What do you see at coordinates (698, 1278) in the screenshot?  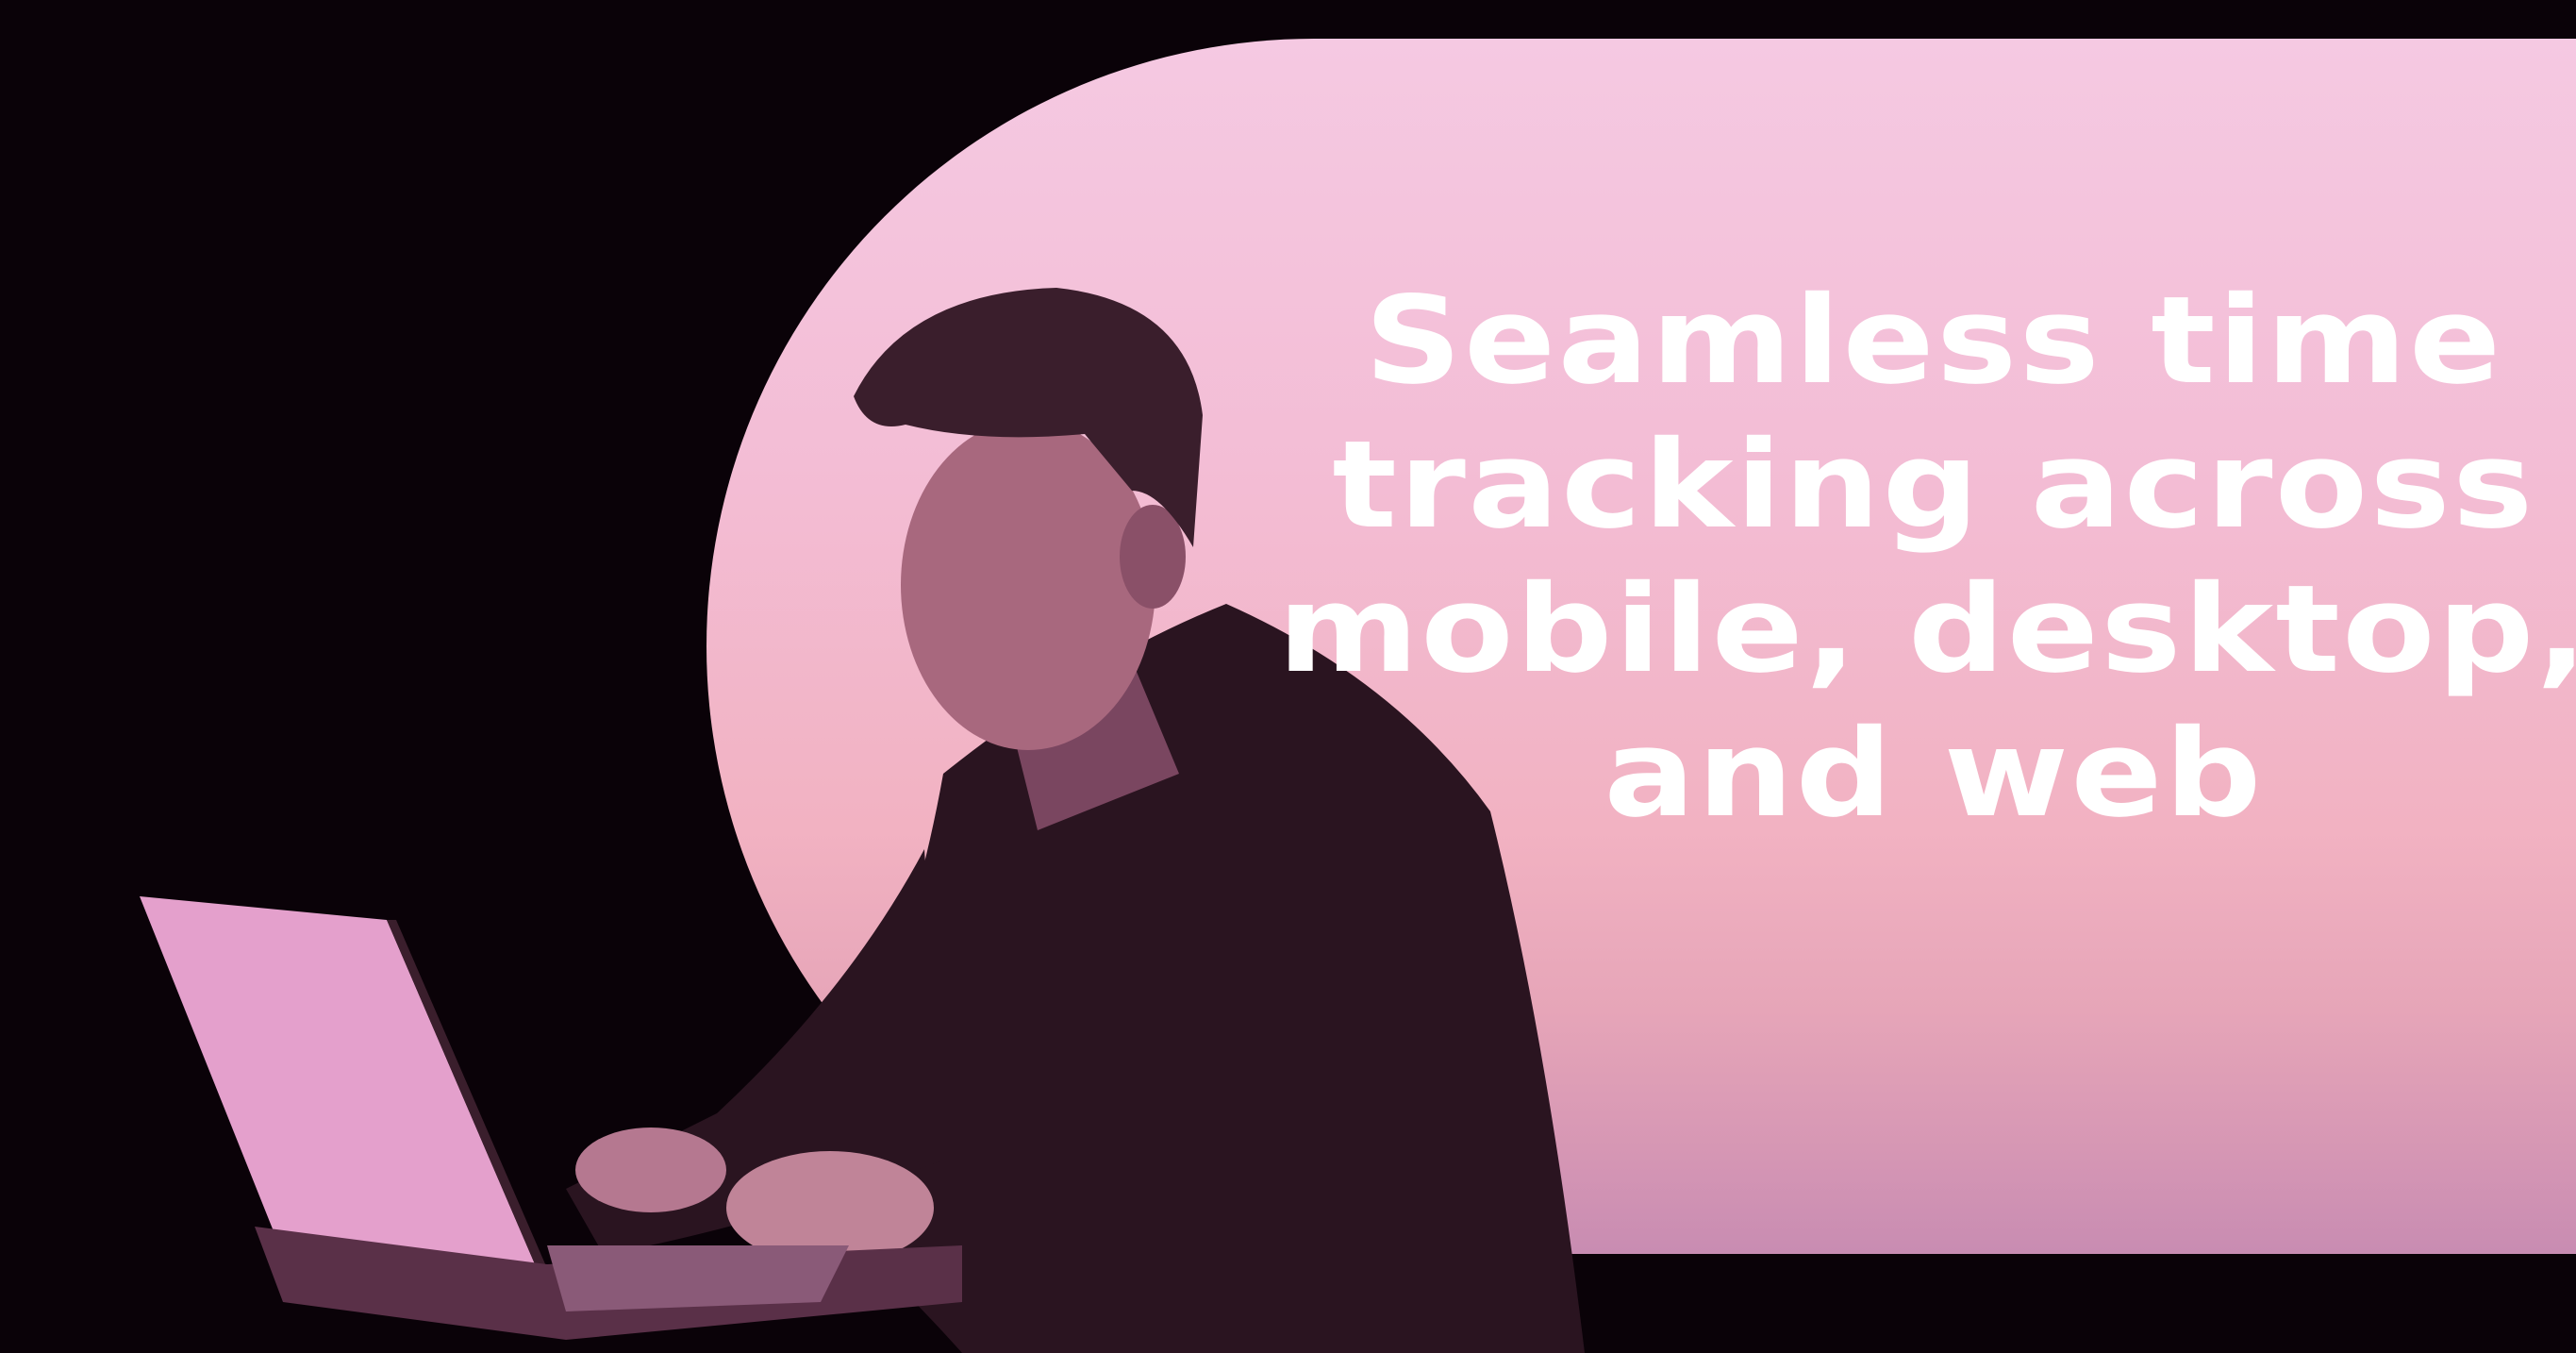 I see `keyboard` at bounding box center [698, 1278].